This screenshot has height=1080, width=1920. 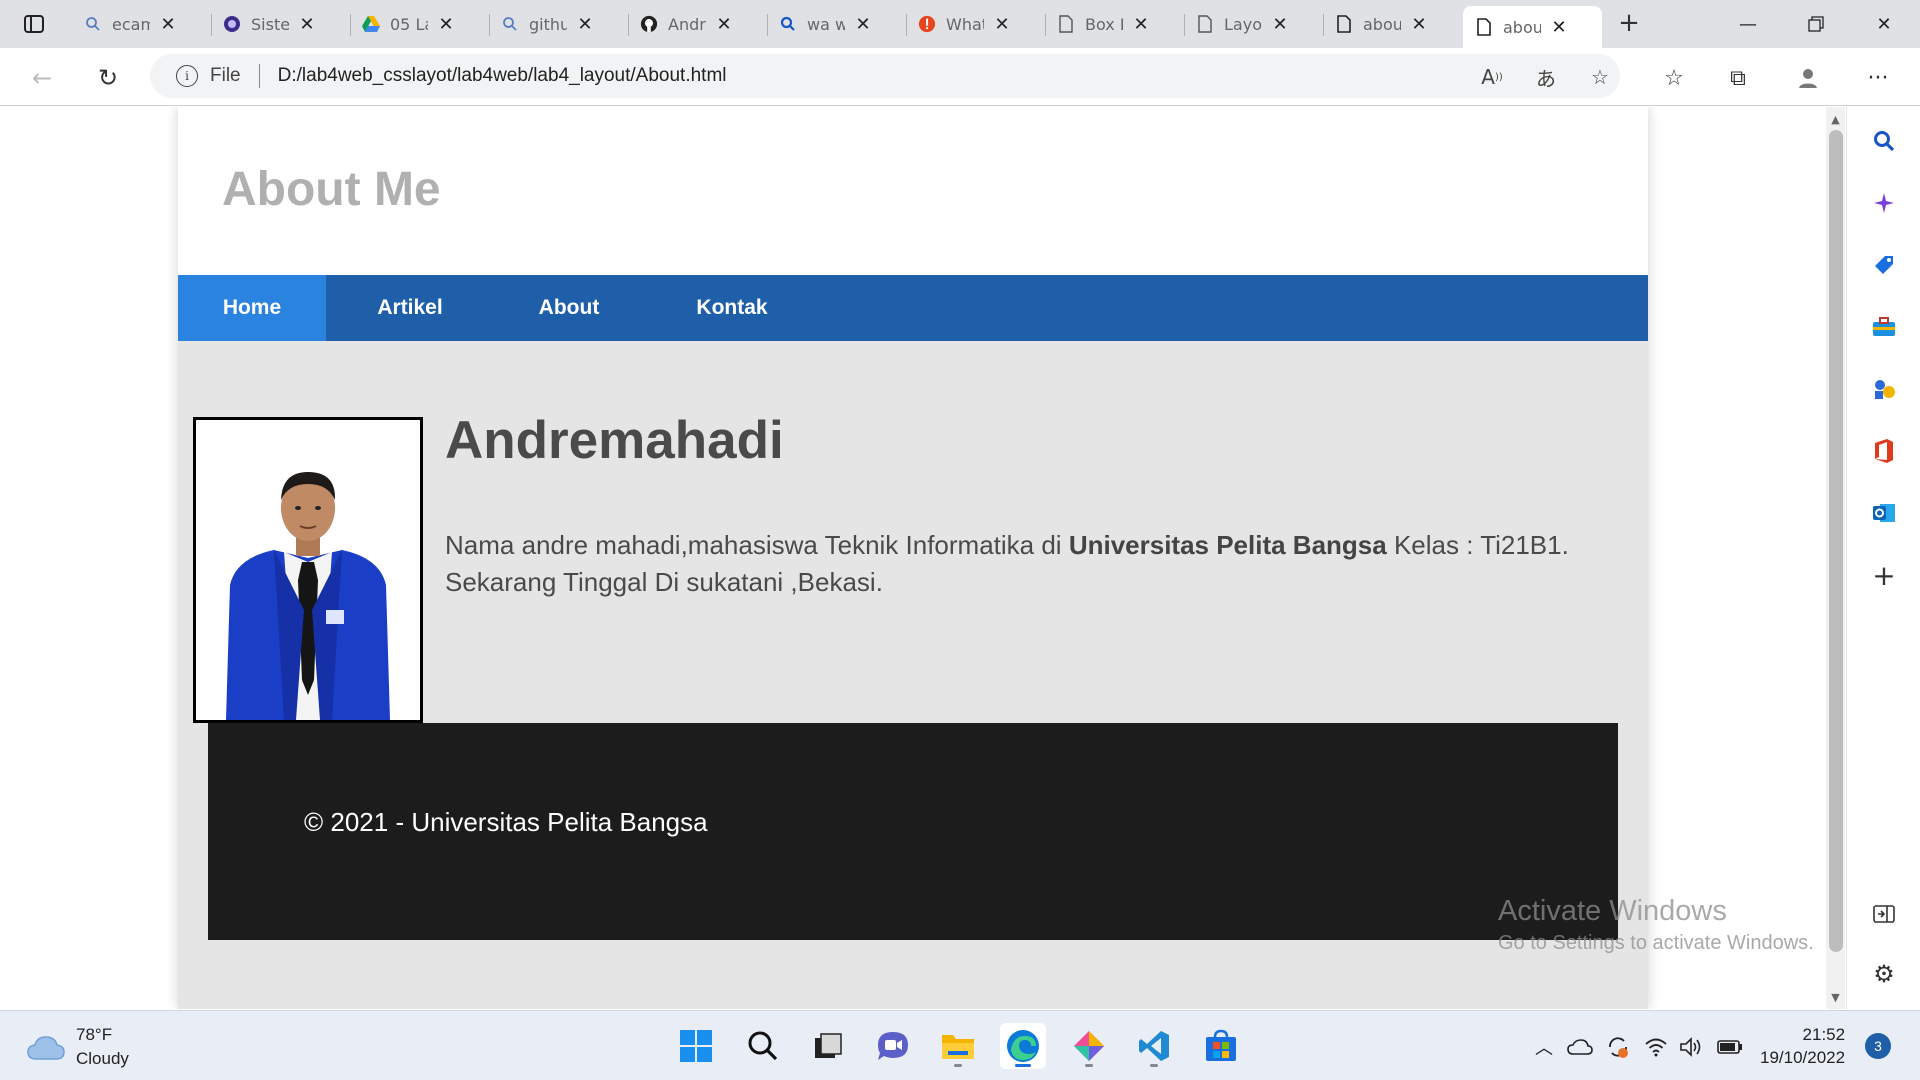 I want to click on games-icon, so click(x=1884, y=389).